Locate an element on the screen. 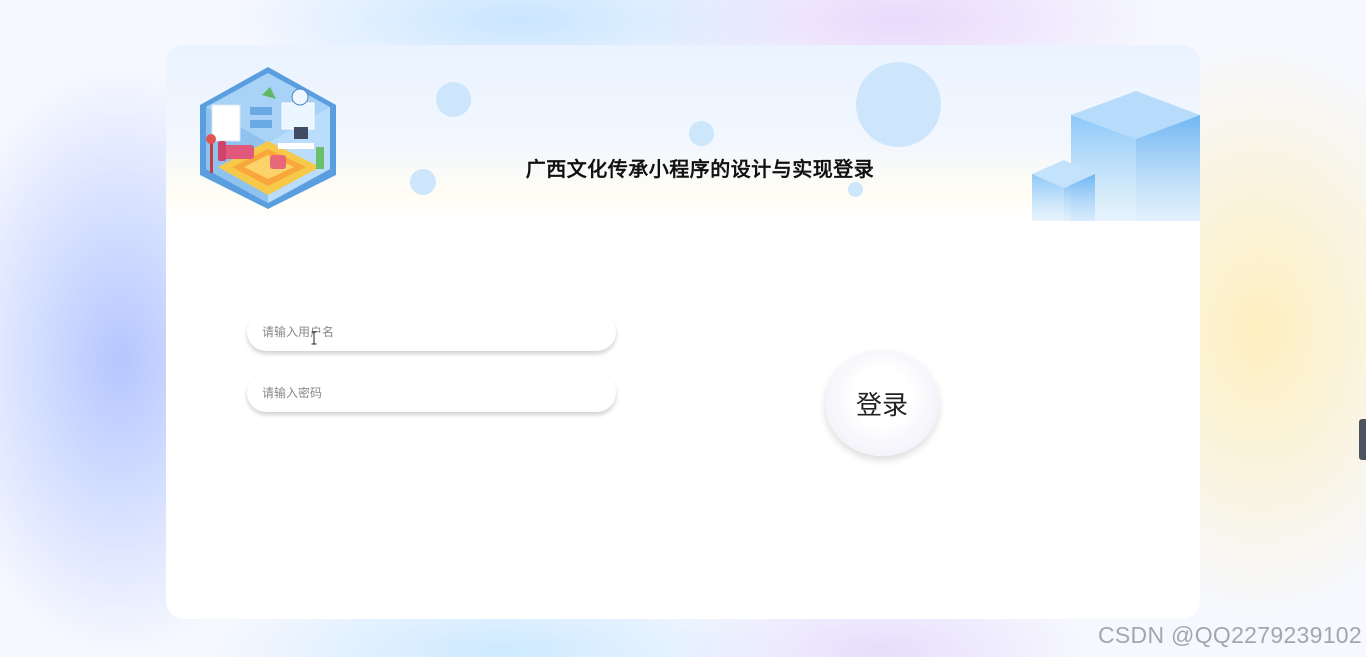  username-field is located at coordinates (431, 332).